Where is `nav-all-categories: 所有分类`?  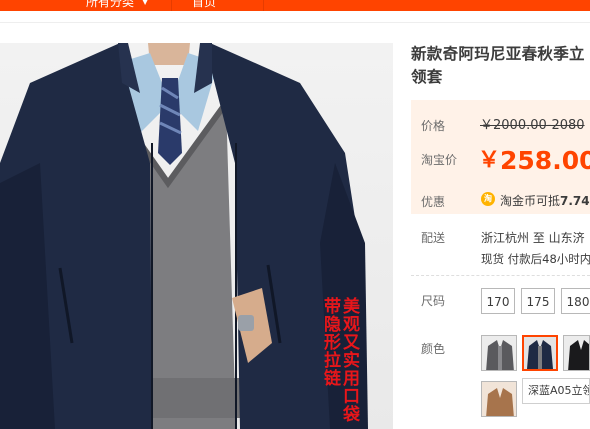 nav-all-categories: 所有分类 is located at coordinates (110, 5).